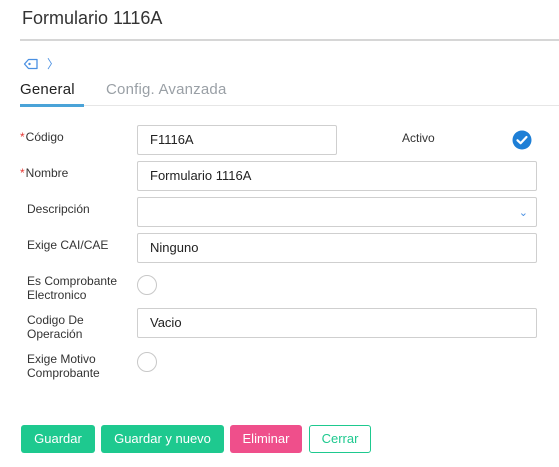 The image size is (559, 467). I want to click on exige-motivo-label-line2: Comprobante, so click(63, 373).